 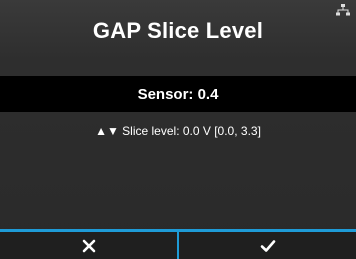 I want to click on page-title: GAP Slice Level, so click(x=178, y=30).